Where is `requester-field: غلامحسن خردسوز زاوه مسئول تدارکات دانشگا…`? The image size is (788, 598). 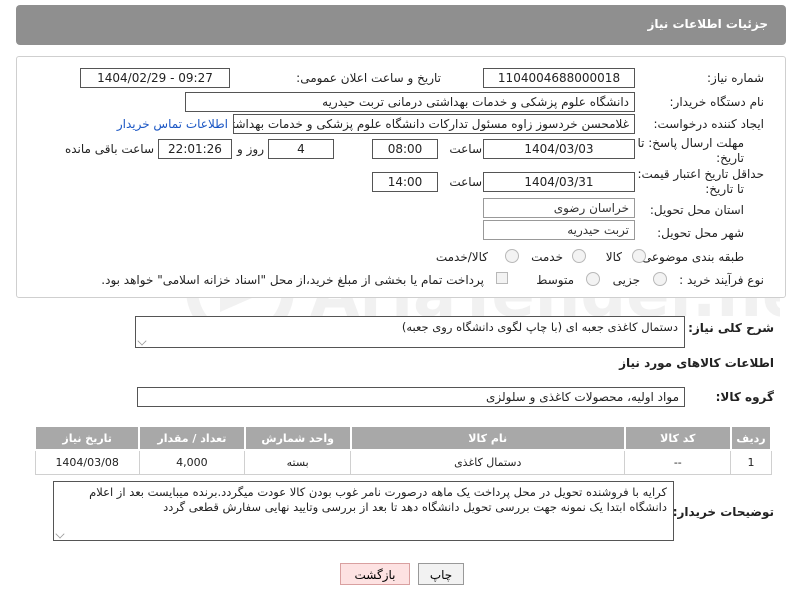
requester-field: غلامحسن خردسوز زاوه مسئول تدارکات دانشگا… is located at coordinates (434, 124).